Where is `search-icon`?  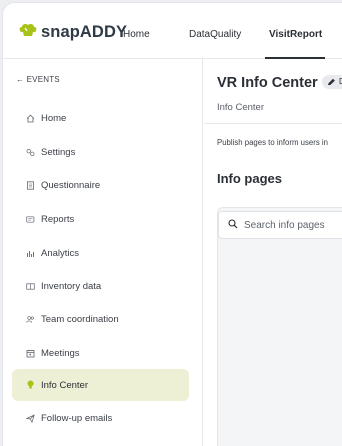 search-icon is located at coordinates (233, 225).